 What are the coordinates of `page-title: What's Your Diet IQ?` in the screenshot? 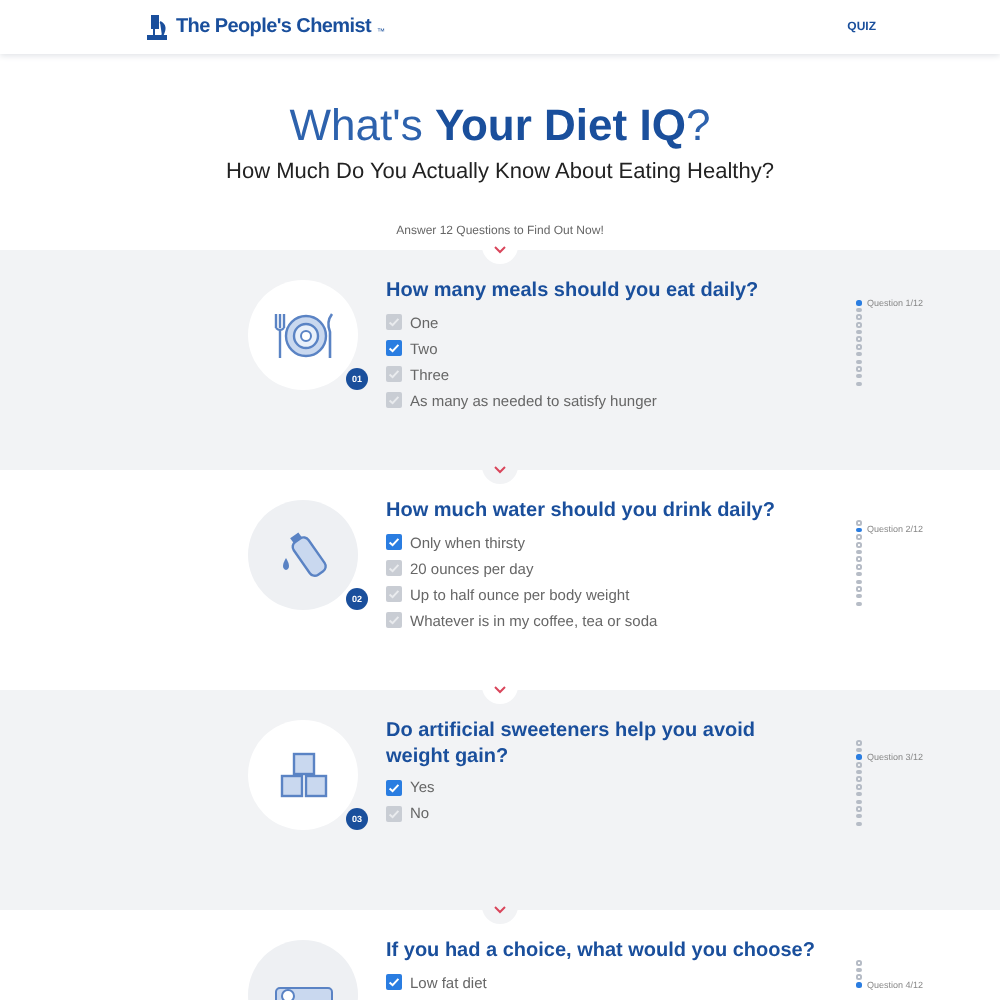 It's located at (500, 126).